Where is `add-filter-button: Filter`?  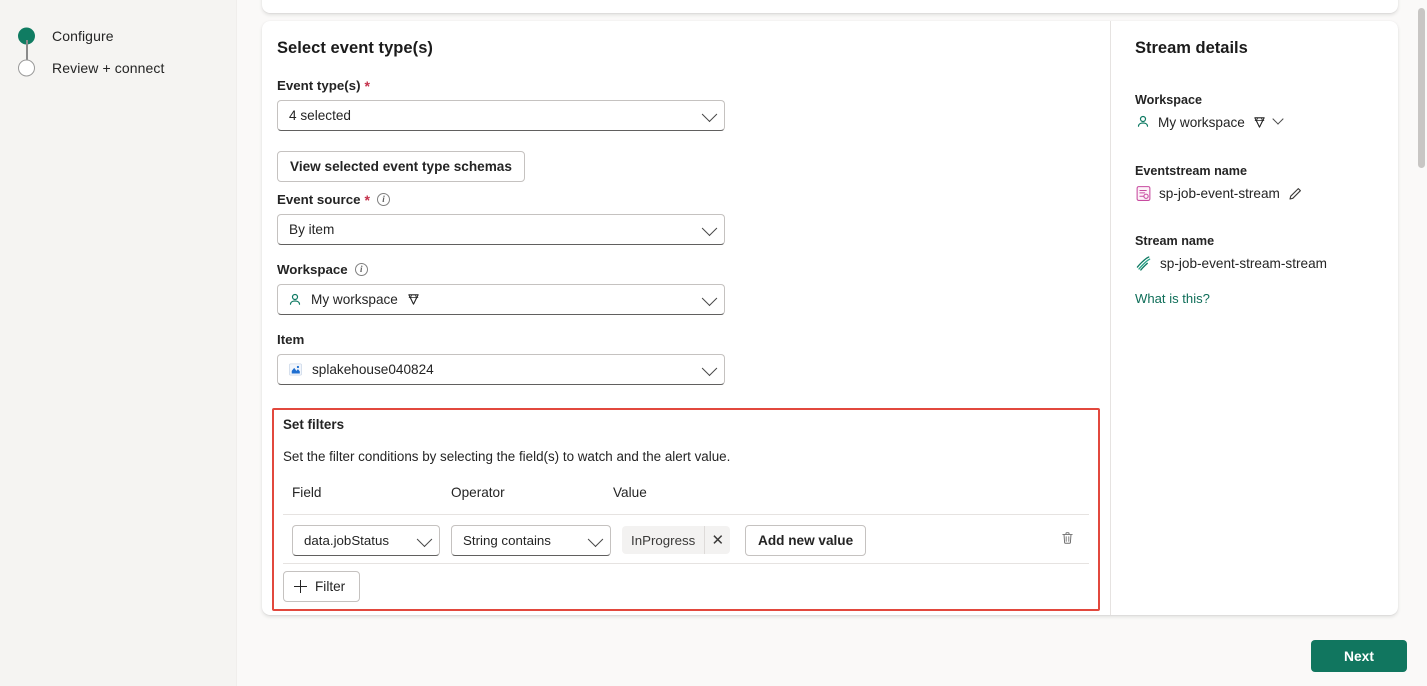 add-filter-button: Filter is located at coordinates (322, 586).